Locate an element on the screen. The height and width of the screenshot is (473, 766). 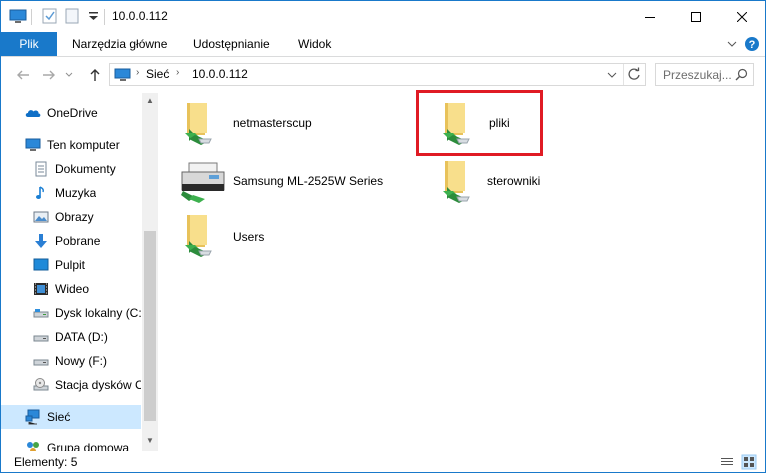
downloads-icon is located at coordinates (41, 241).